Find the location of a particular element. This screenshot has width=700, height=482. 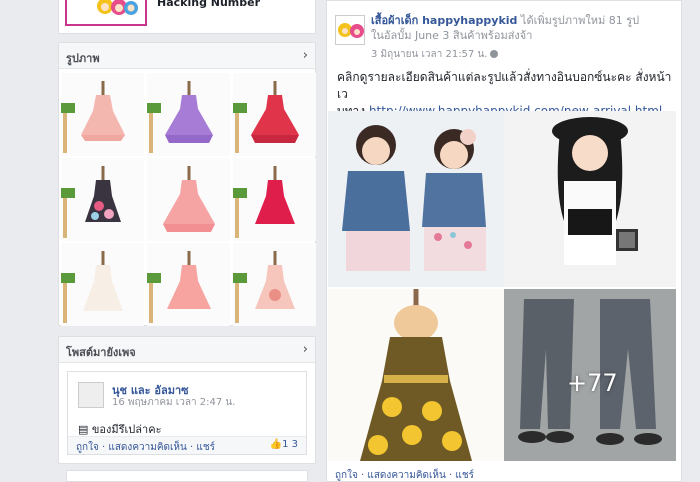

post-photo-girl-bag is located at coordinates (590, 199).